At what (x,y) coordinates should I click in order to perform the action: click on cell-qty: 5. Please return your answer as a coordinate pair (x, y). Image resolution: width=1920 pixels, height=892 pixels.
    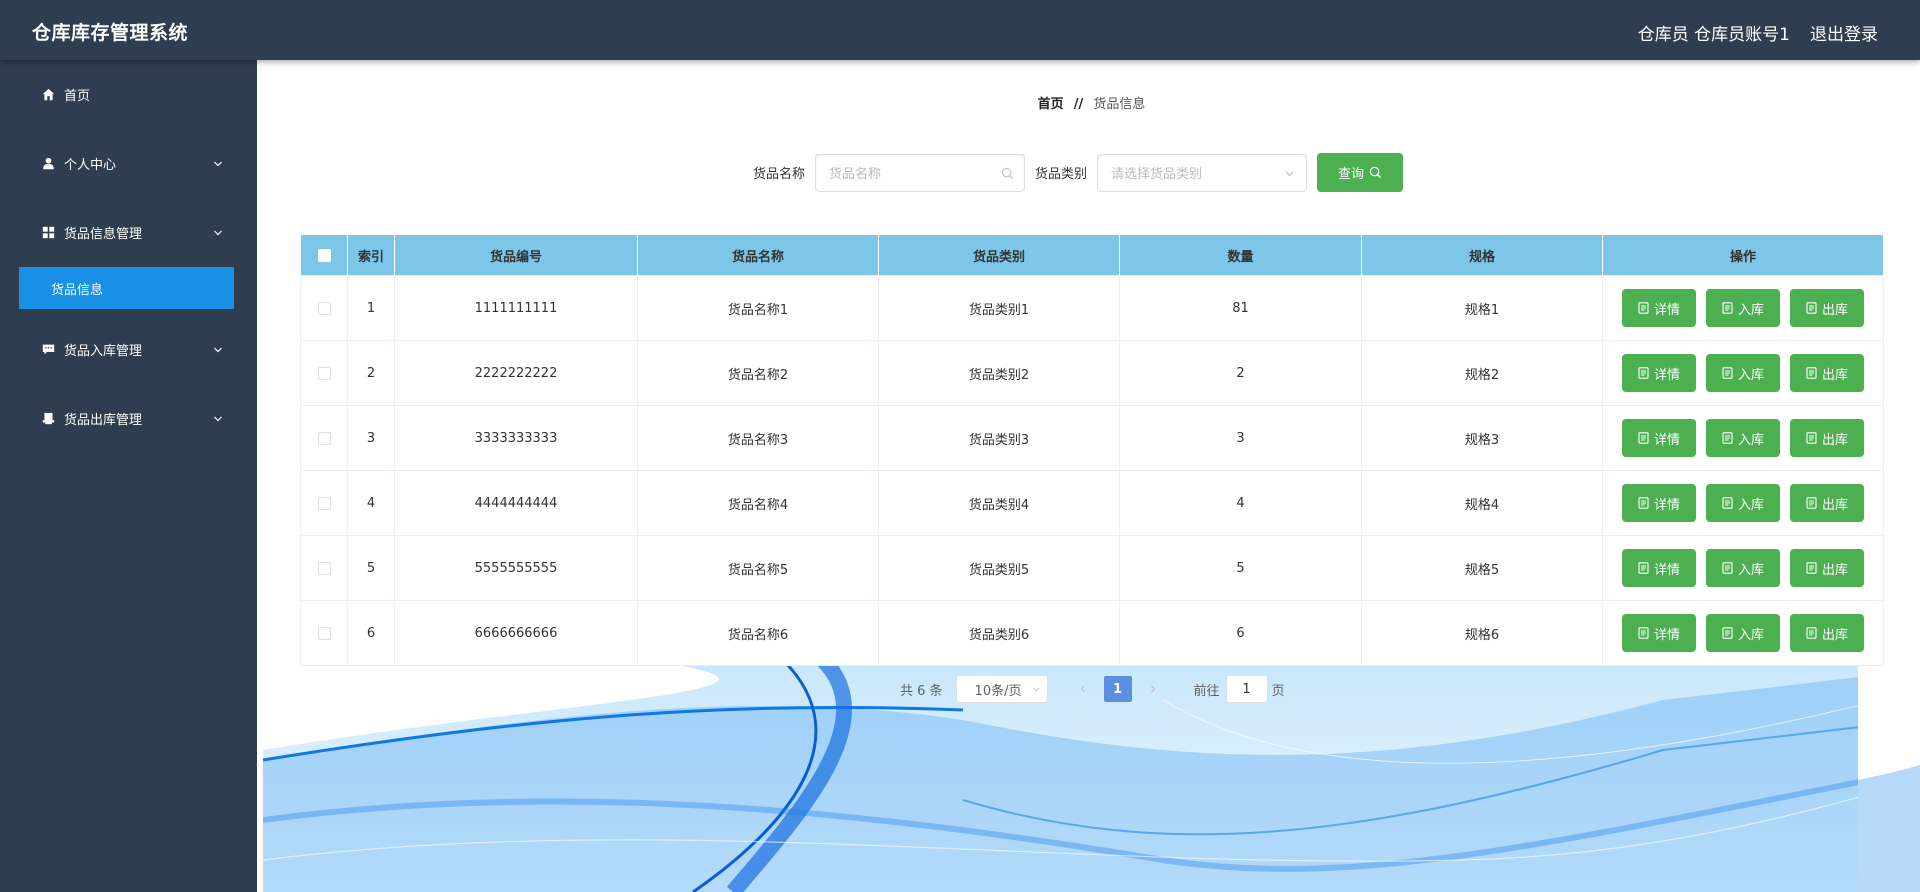
    Looking at the image, I should click on (1240, 568).